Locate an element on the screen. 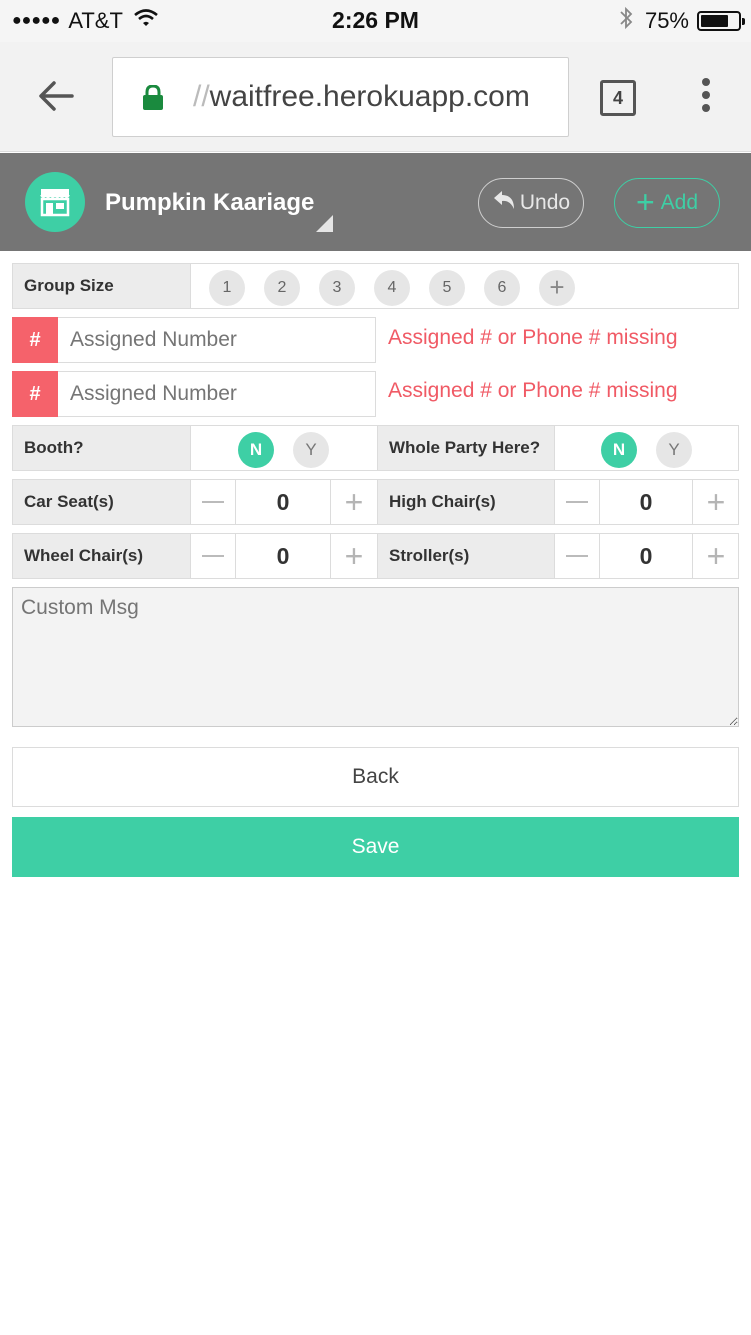  undo-button: Undo is located at coordinates (531, 203).